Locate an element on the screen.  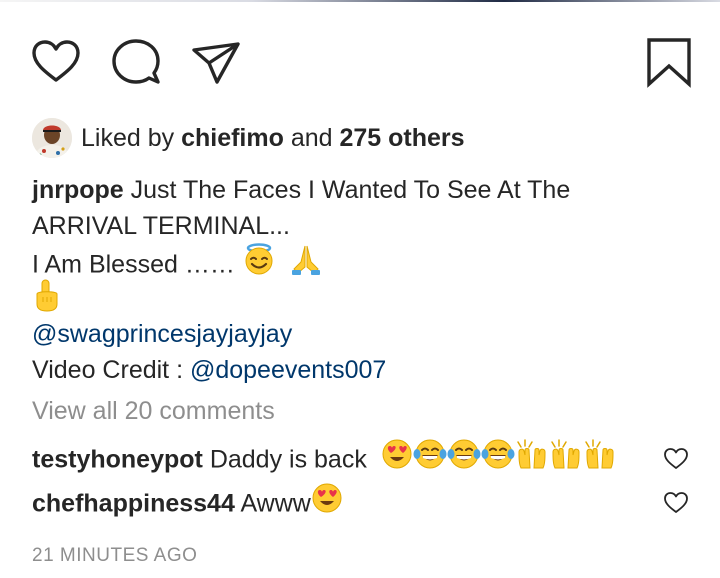
post-action-bar is located at coordinates (360, 61).